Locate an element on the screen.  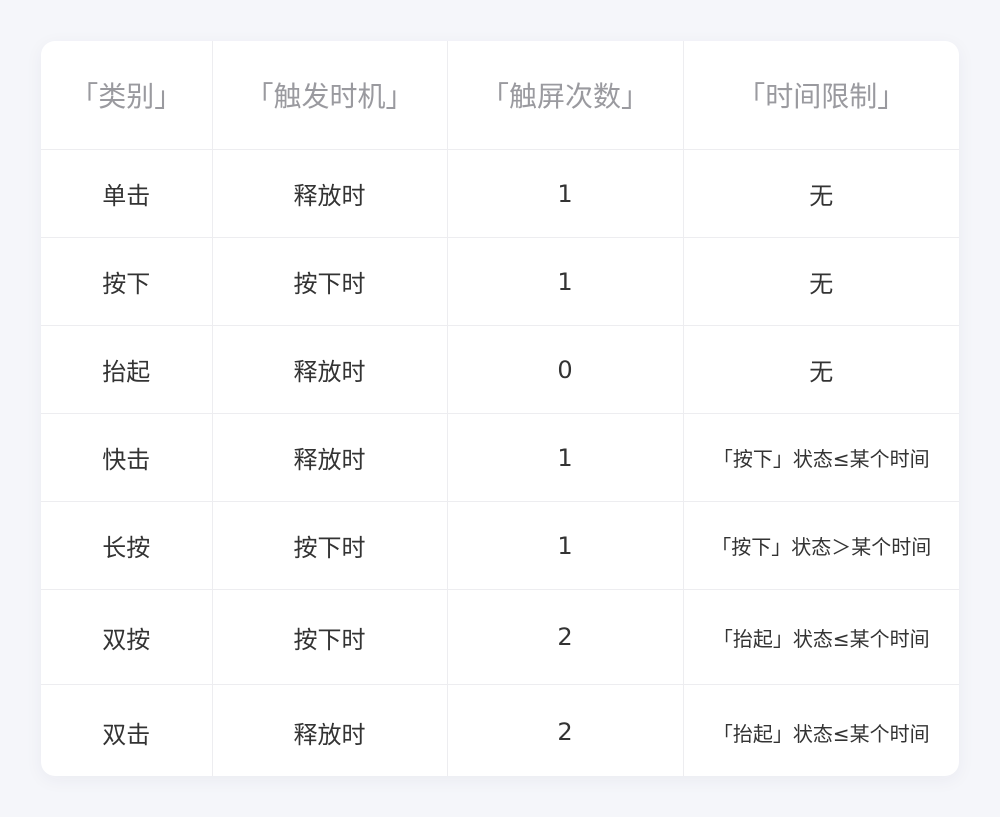
table-row: 长按 按下时 1 「按下」状态＞某个时间 is located at coordinates (500, 545).